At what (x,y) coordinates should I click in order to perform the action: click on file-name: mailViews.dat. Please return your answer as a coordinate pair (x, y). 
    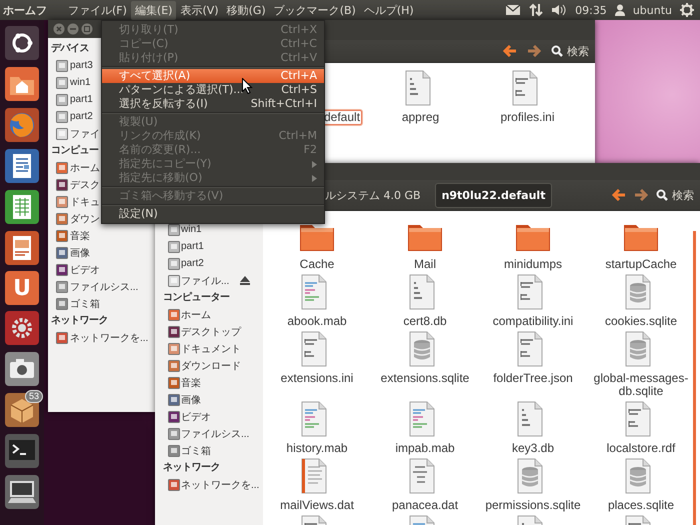
    Looking at the image, I should click on (317, 505).